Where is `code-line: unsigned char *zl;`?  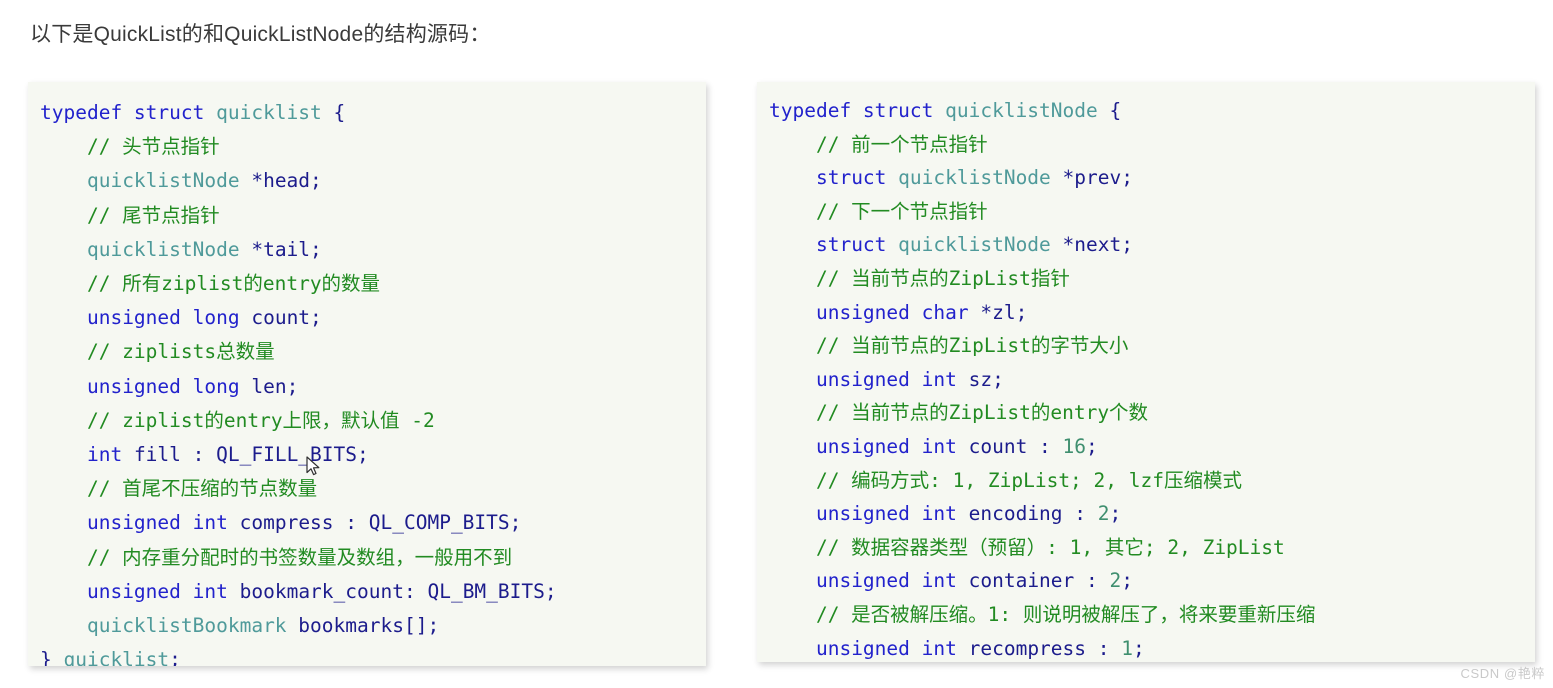
code-line: unsigned char *zl; is located at coordinates (1152, 313).